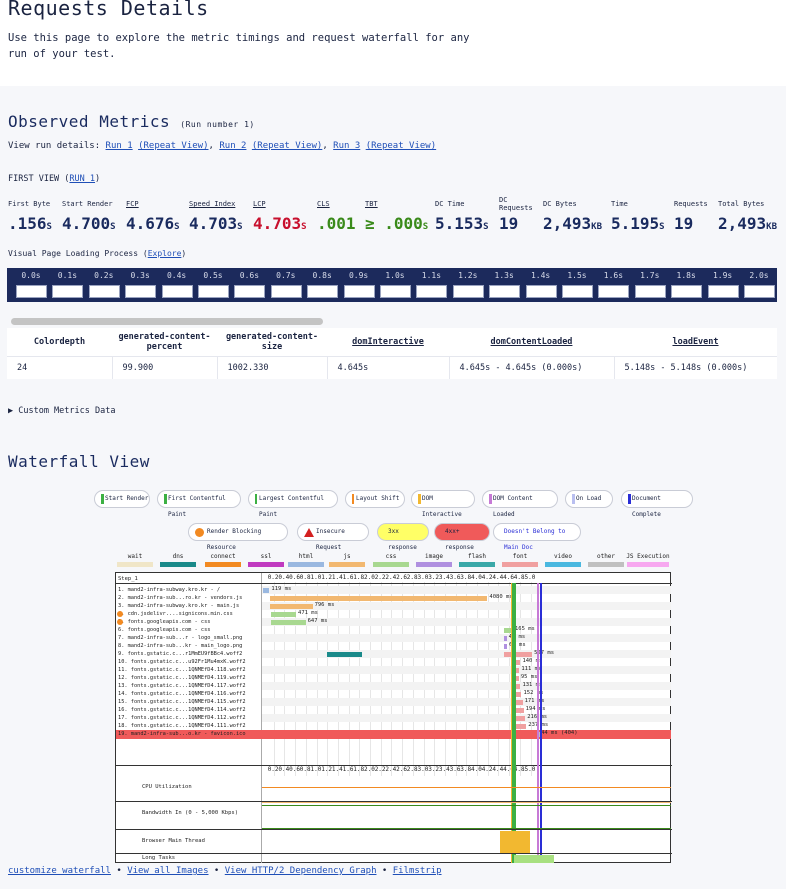  What do you see at coordinates (199, 532) in the screenshot?
I see `render-blocking-icon` at bounding box center [199, 532].